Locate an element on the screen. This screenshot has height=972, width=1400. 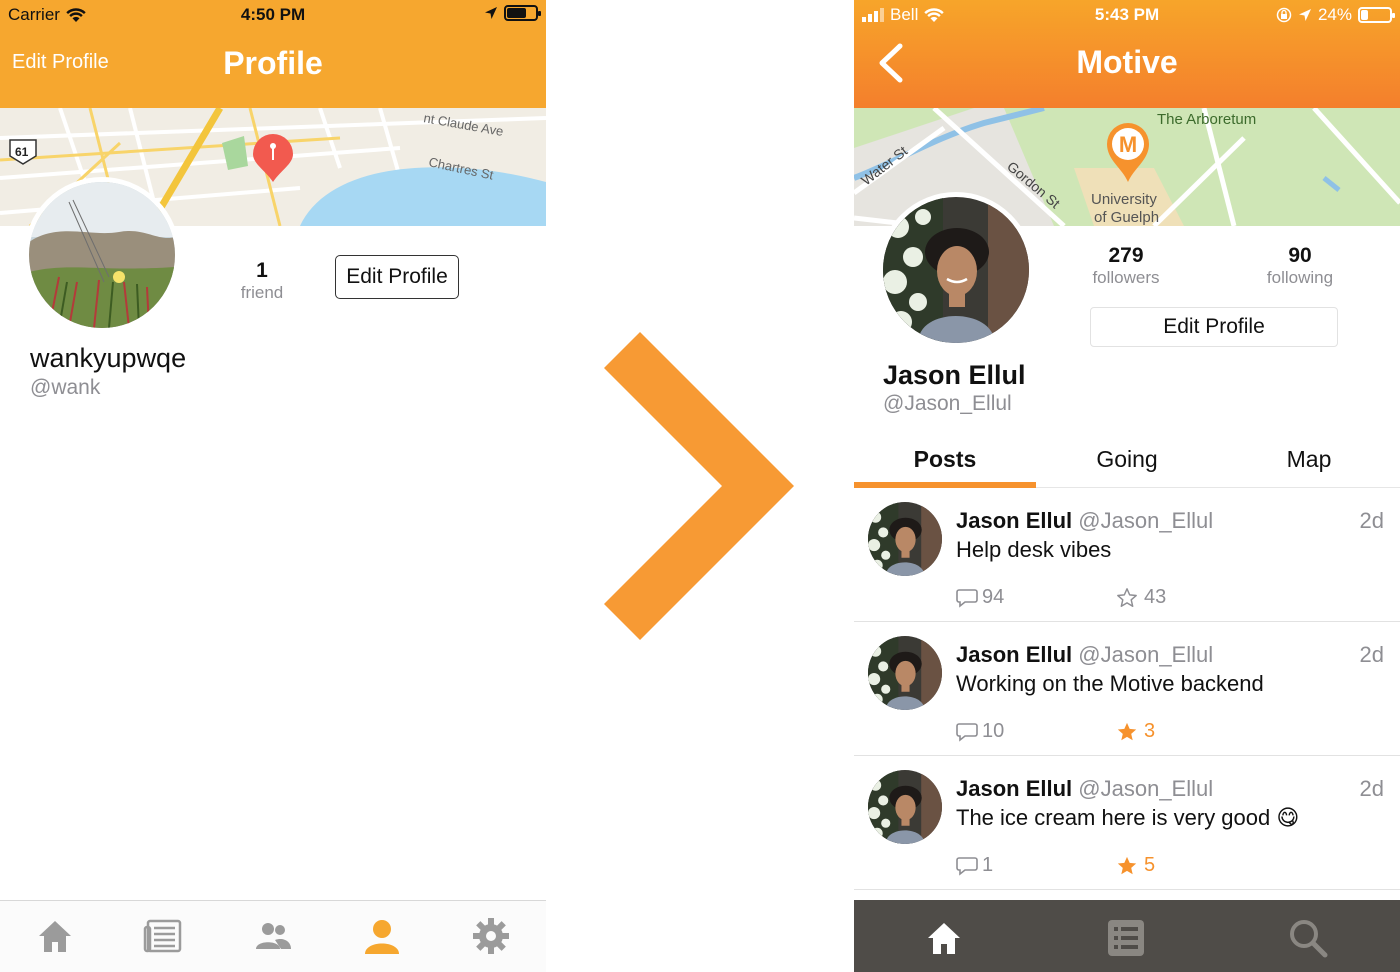
post-text: Working on the Motive backend is located at coordinates (1110, 683).